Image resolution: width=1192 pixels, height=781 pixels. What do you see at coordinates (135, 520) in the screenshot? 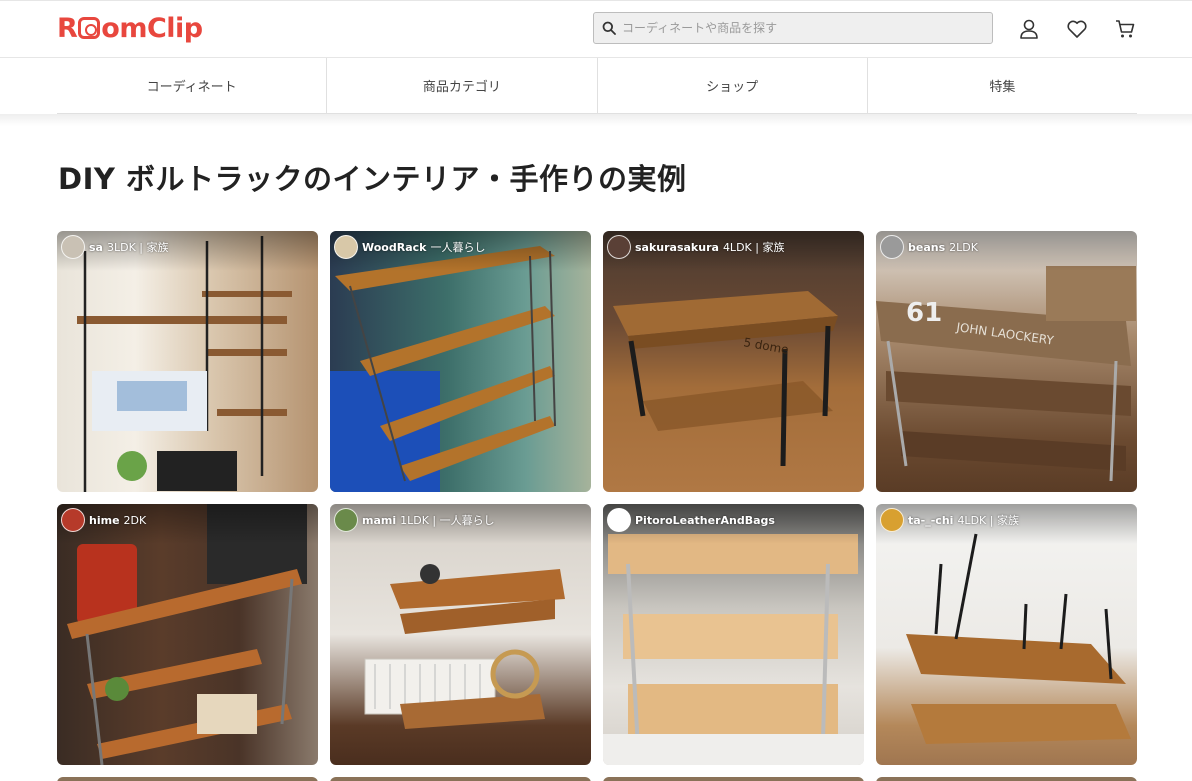
I see `room-meta: 2DK` at bounding box center [135, 520].